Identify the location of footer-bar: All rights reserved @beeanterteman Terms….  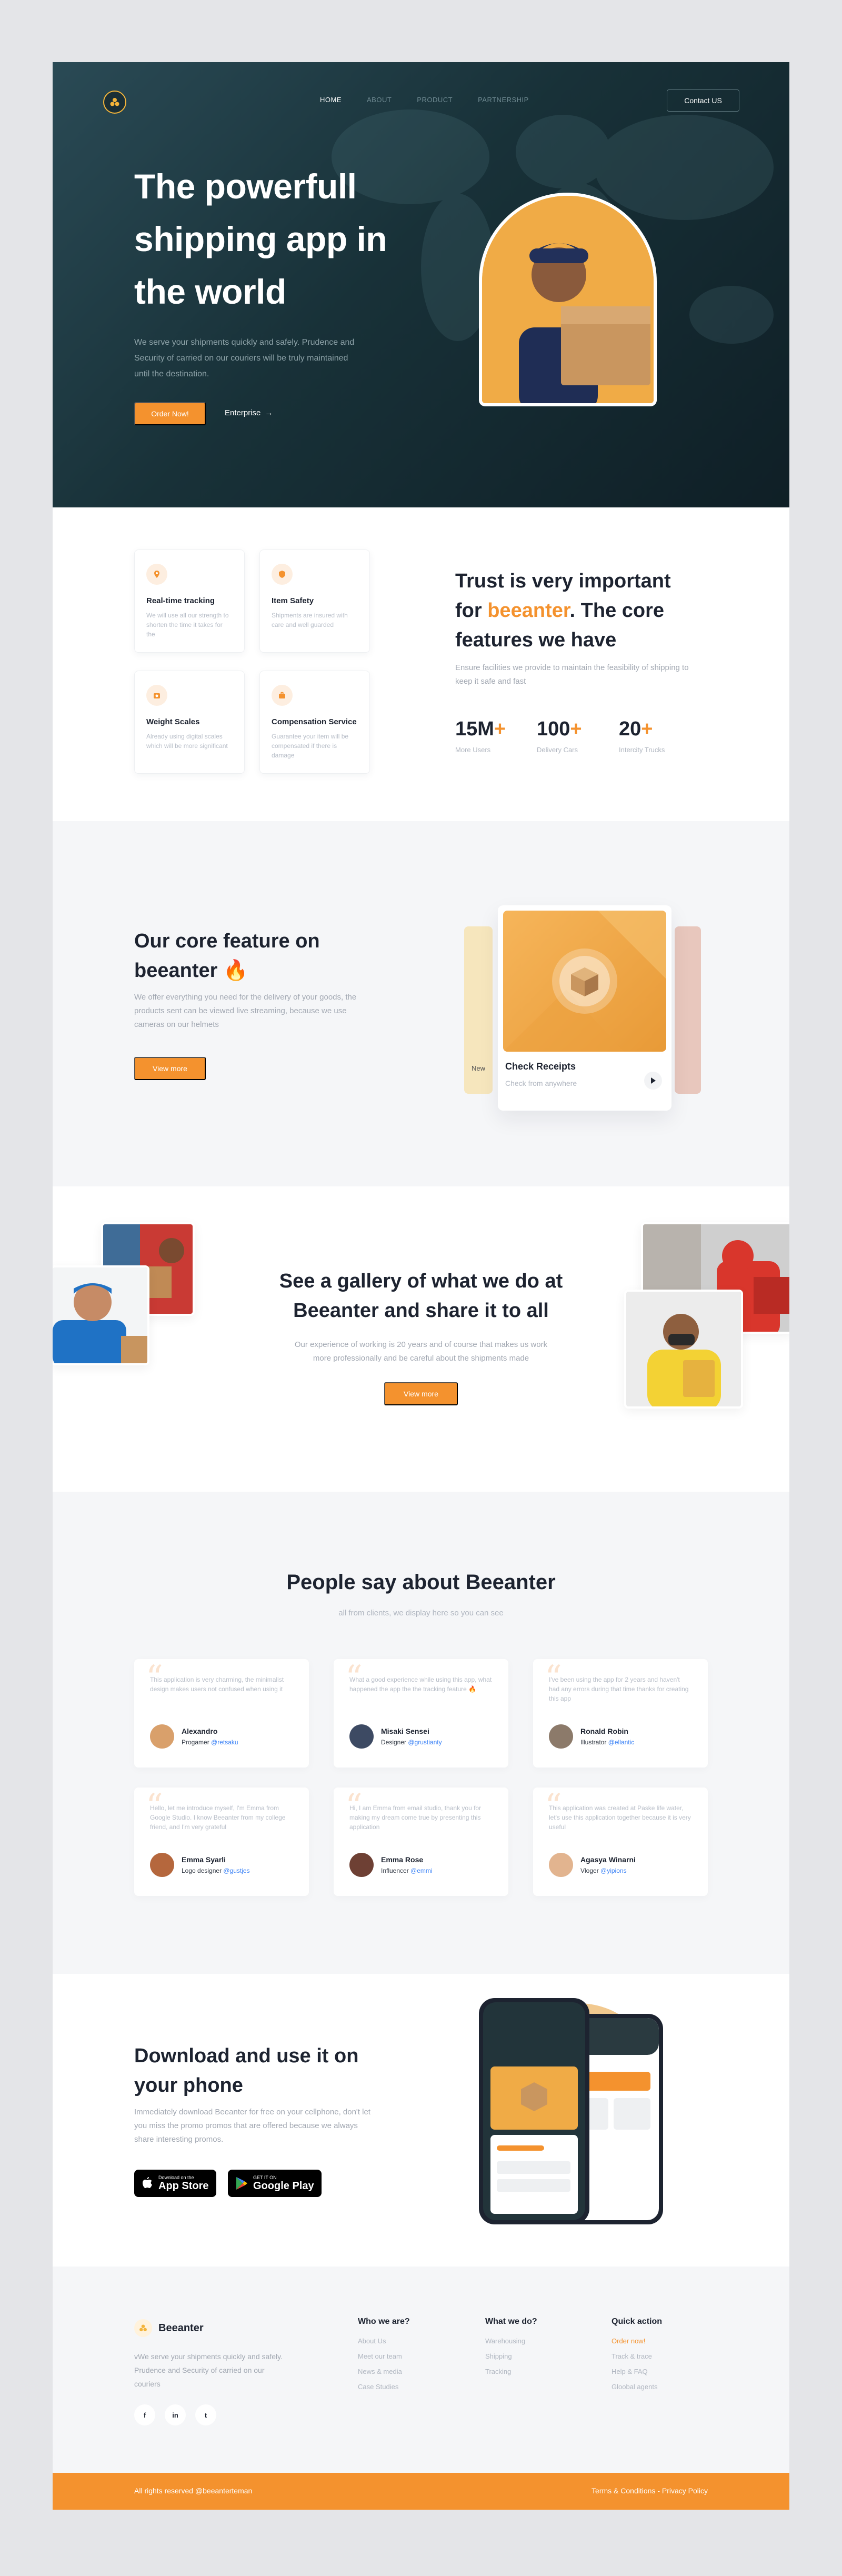
(421, 2491).